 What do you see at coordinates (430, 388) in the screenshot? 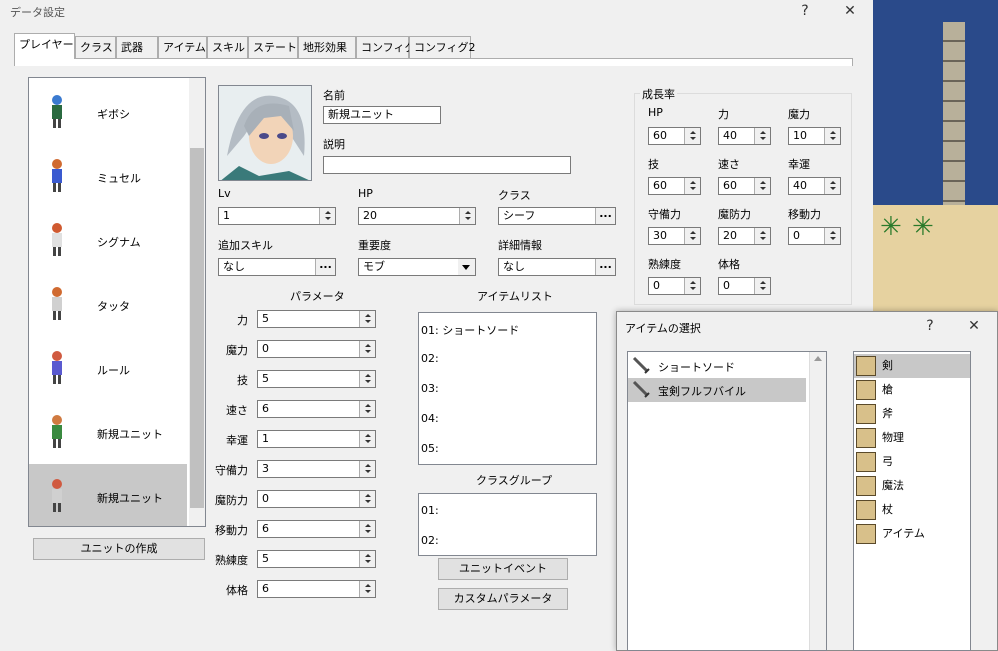
I see `item-list-row: 03:` at bounding box center [430, 388].